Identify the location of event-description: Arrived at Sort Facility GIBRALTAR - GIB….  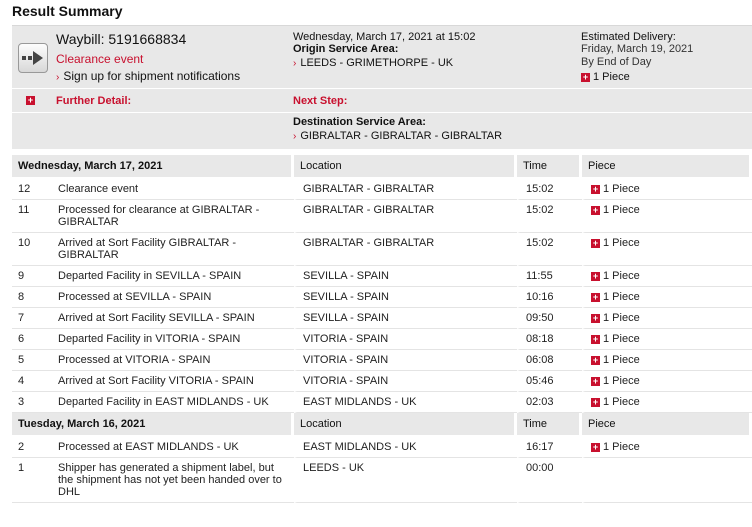
(173, 249).